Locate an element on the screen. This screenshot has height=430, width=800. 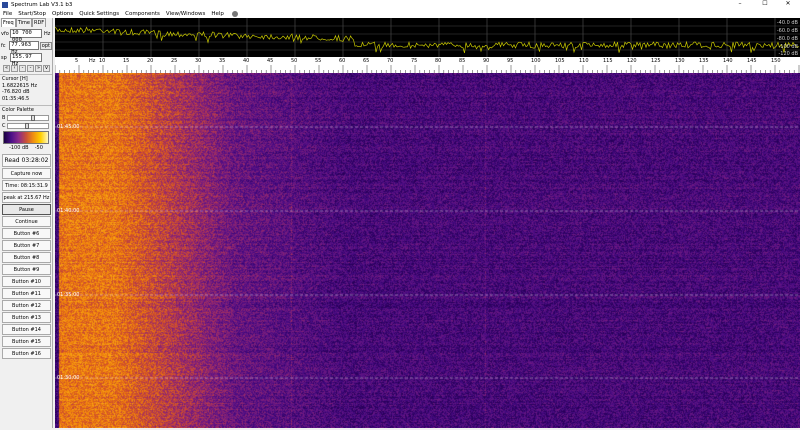
color-palette-bar is located at coordinates (26, 137).